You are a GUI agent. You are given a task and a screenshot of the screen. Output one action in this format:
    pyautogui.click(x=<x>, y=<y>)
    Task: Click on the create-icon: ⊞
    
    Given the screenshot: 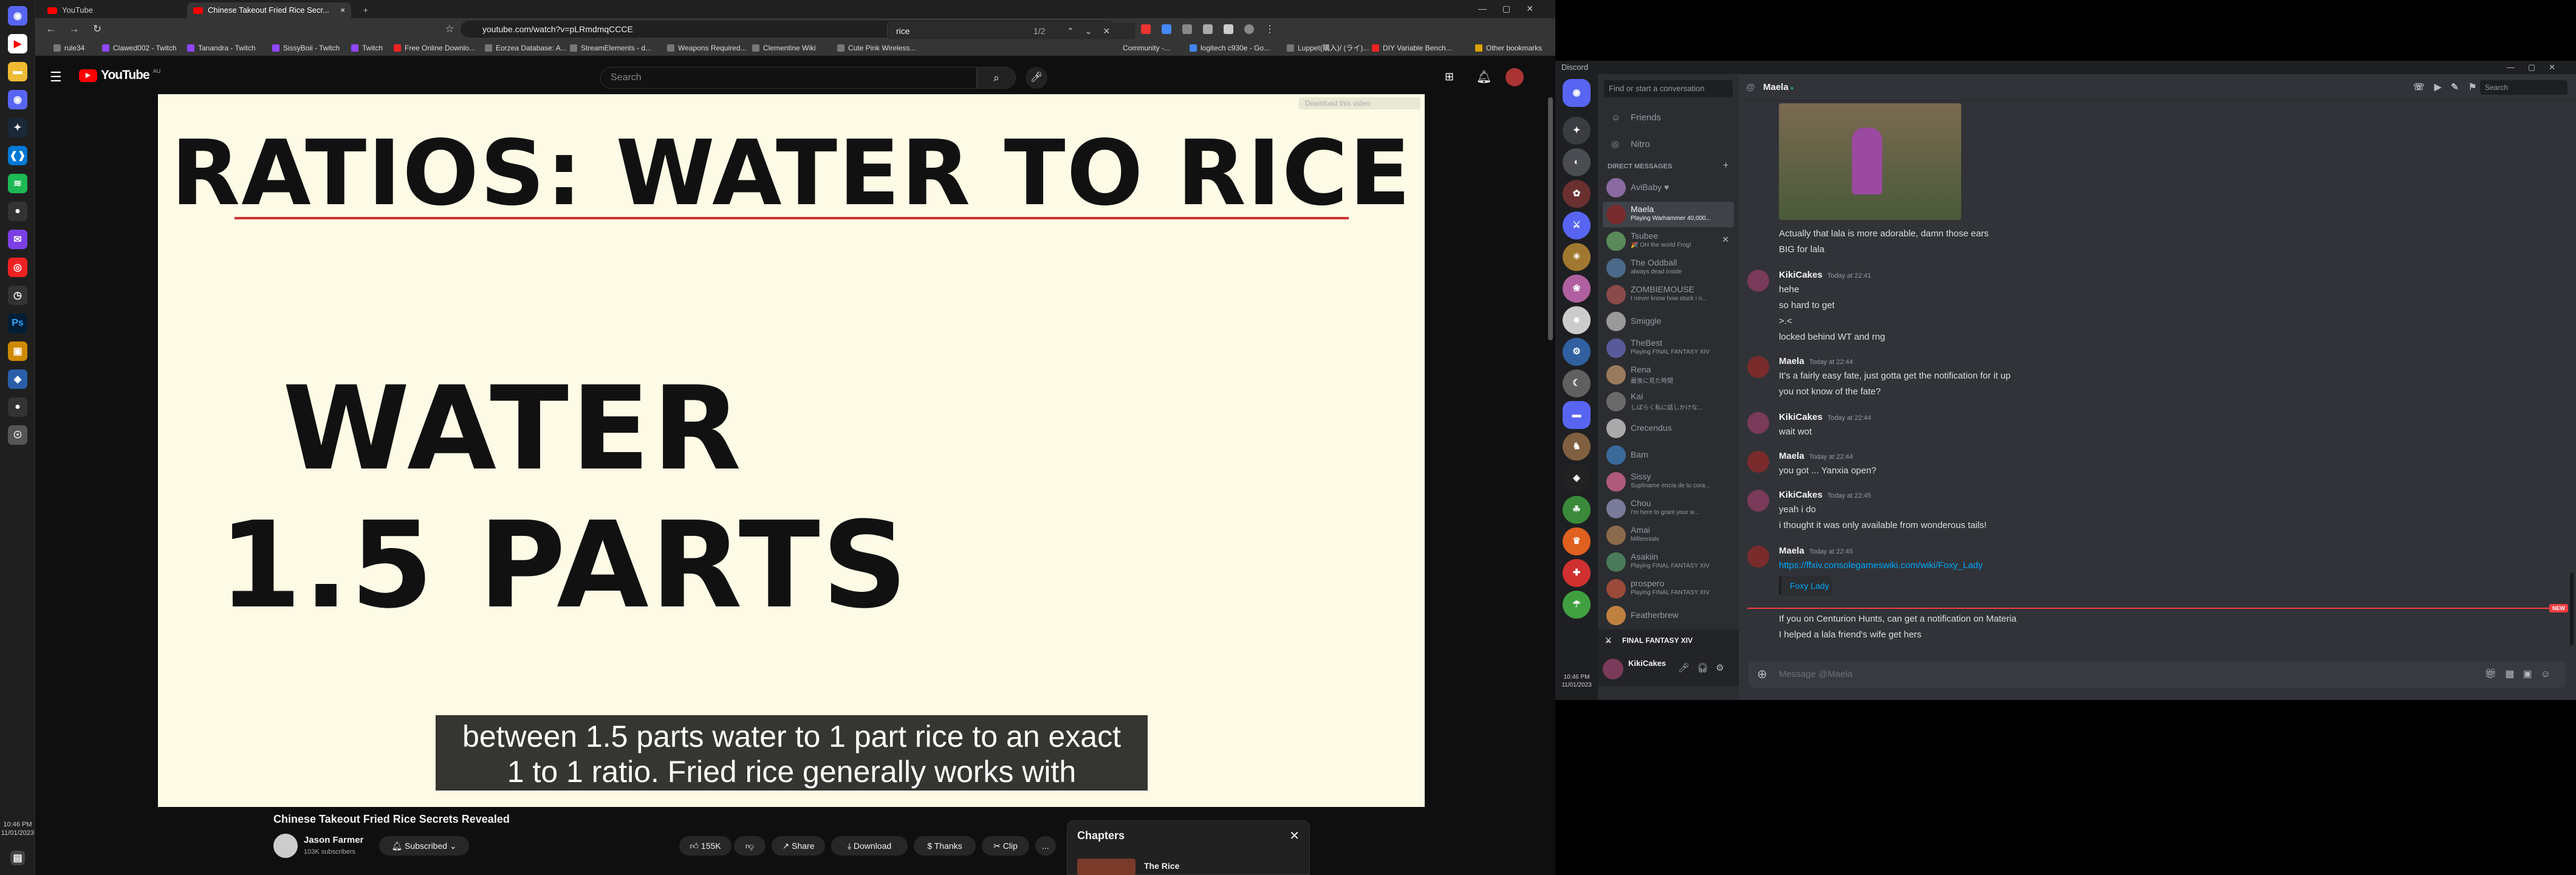 What is the action you would take?
    pyautogui.click(x=1449, y=76)
    